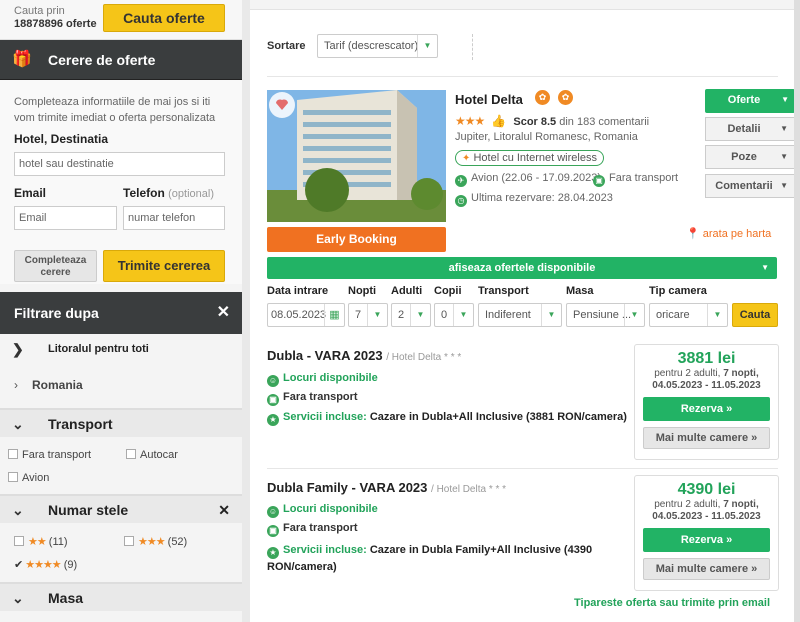 Image resolution: width=800 pixels, height=622 pixels. What do you see at coordinates (797, 311) in the screenshot?
I see `scrollbar-track` at bounding box center [797, 311].